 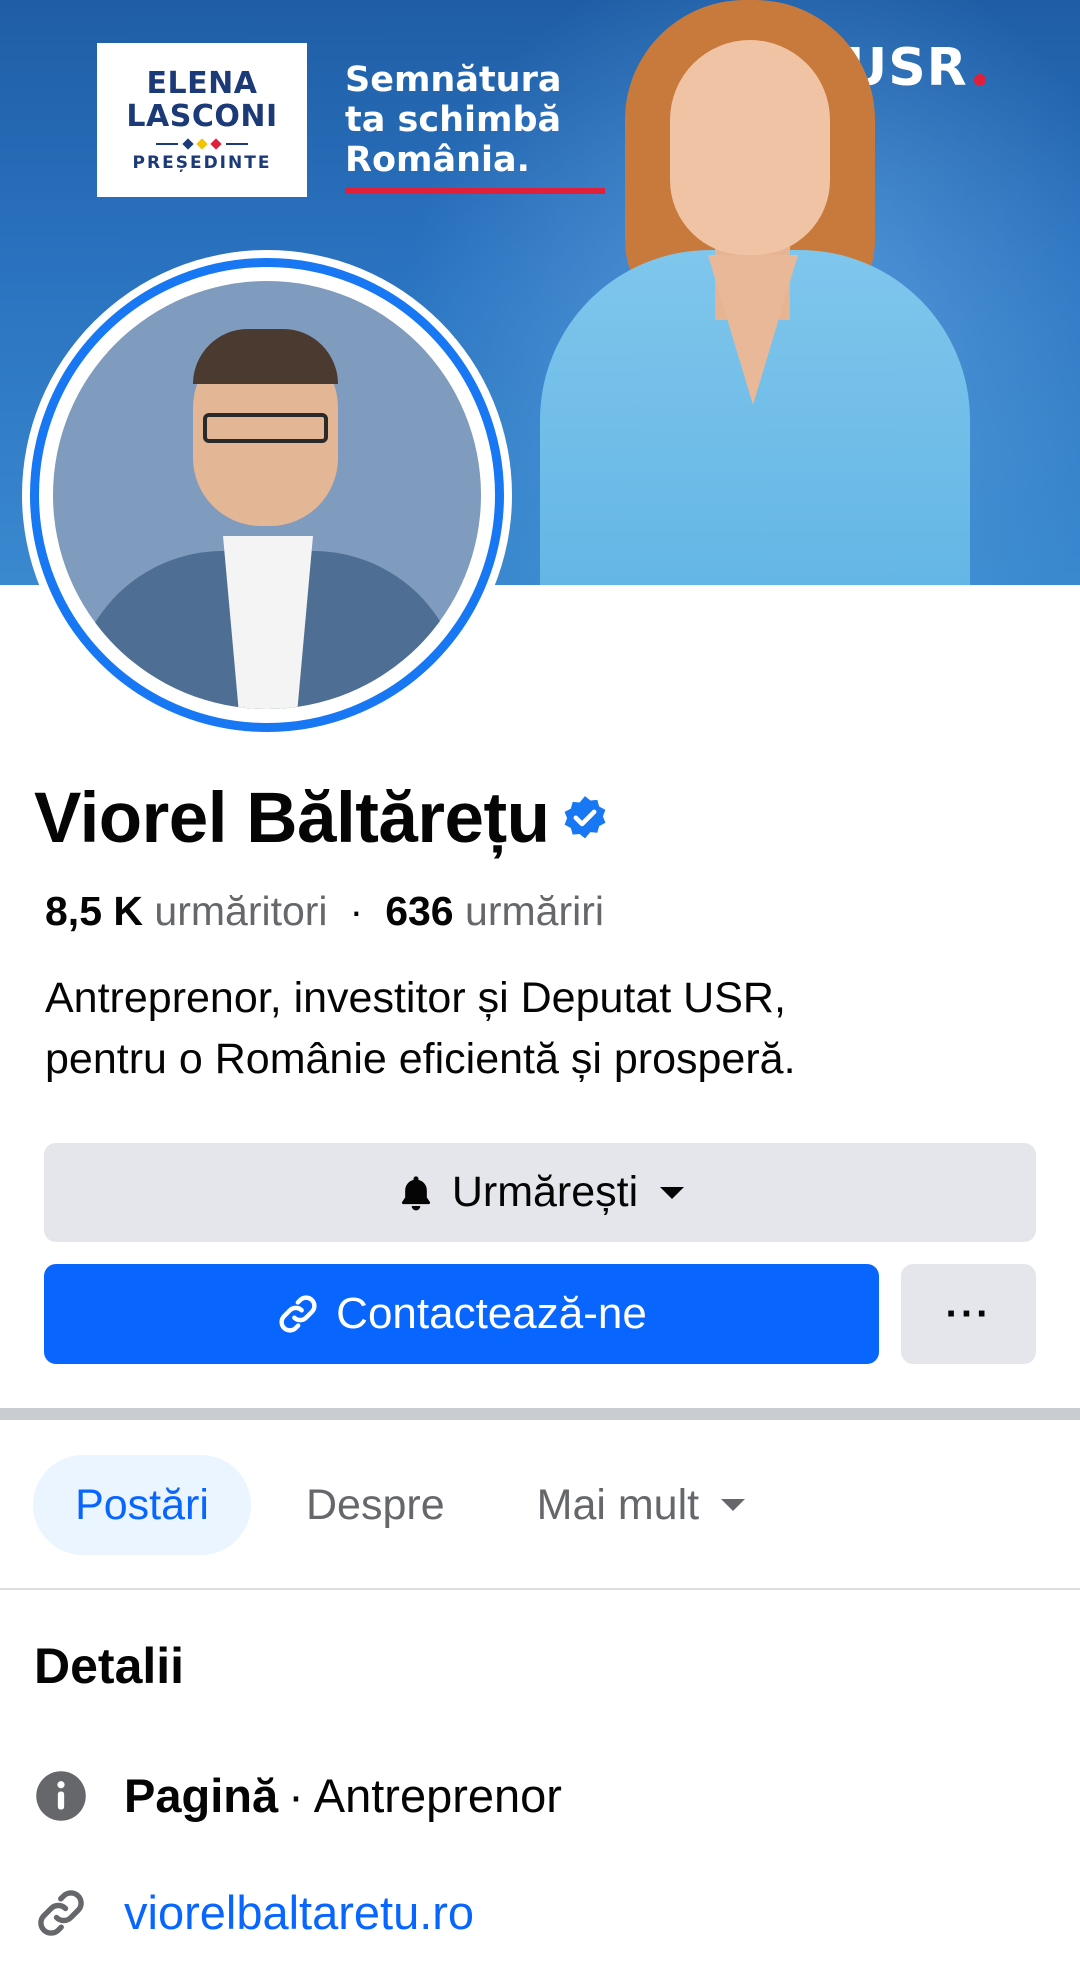 I want to click on followers-count: 8,5 K, so click(x=94, y=911).